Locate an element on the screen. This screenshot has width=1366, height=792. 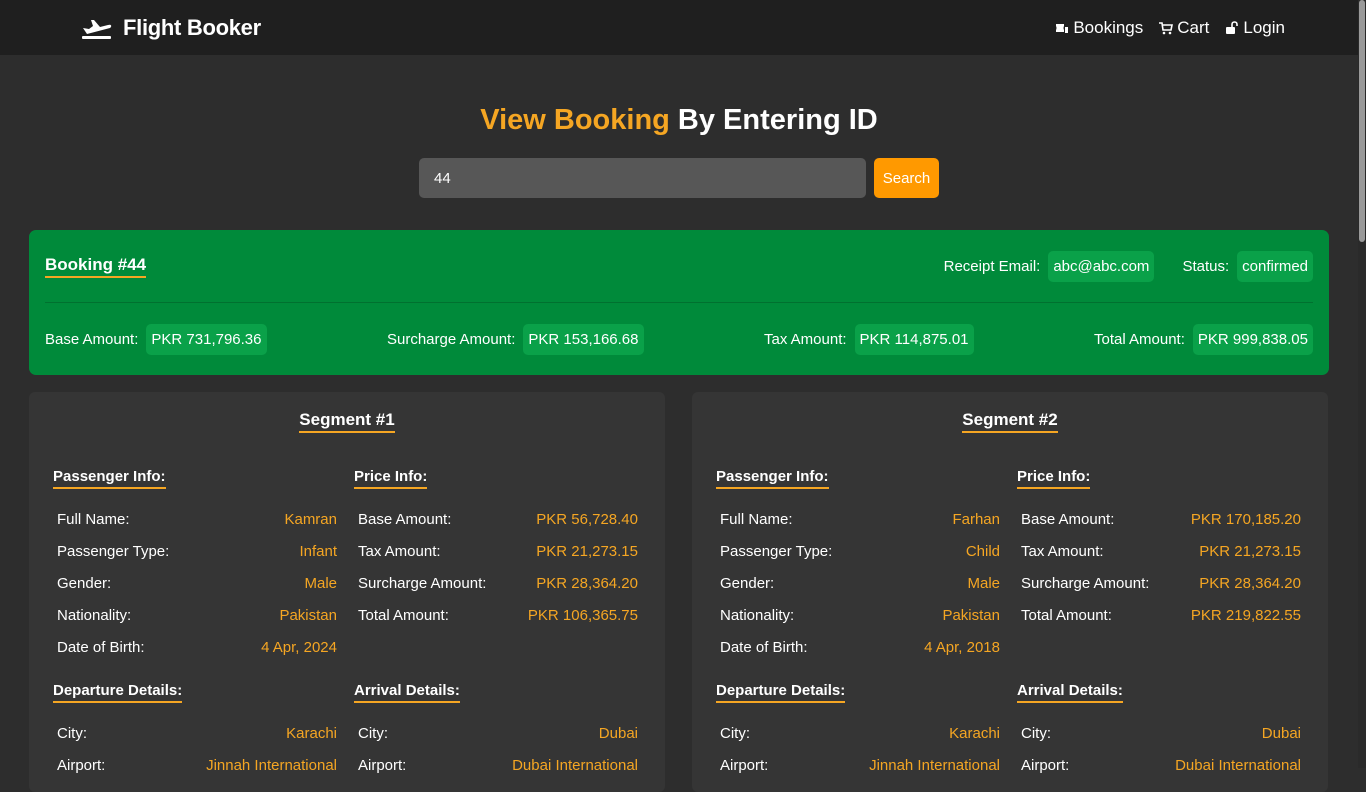
nav-bookings-link: Bookings is located at coordinates (1099, 28).